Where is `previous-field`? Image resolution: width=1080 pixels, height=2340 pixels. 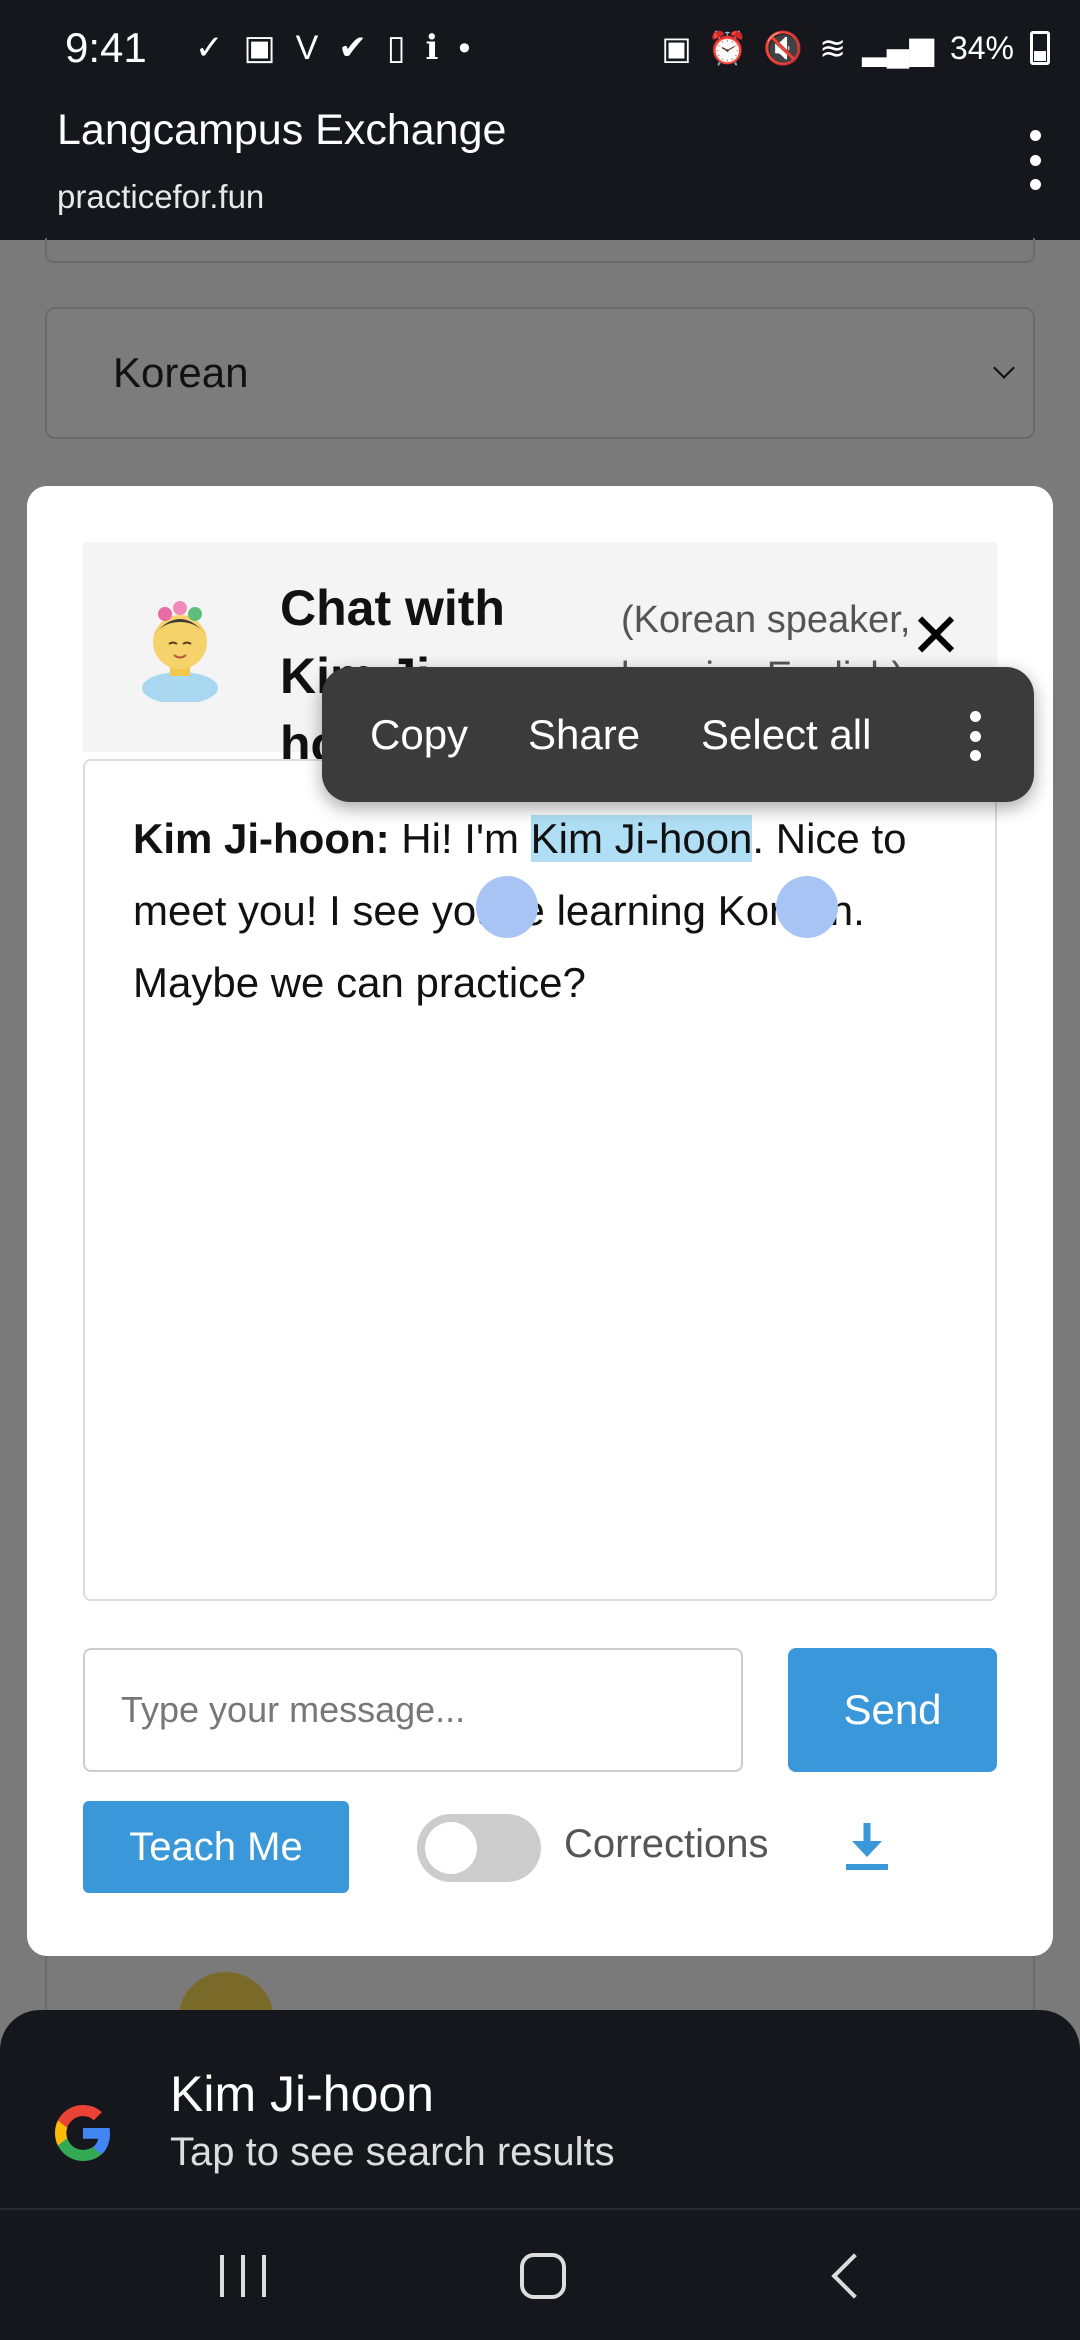 previous-field is located at coordinates (540, 250).